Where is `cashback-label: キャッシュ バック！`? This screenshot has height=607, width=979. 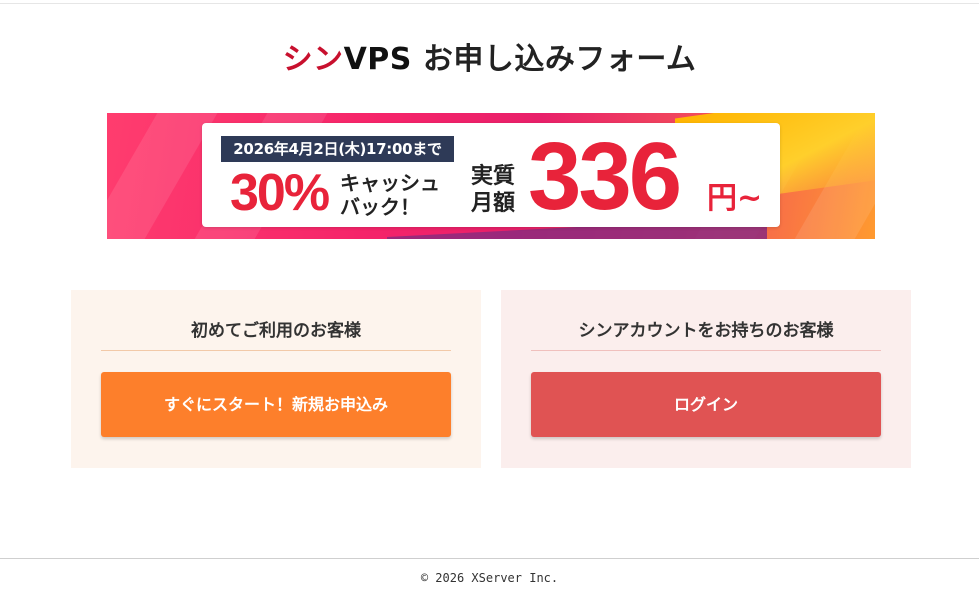 cashback-label: キャッシュ バック！ is located at coordinates (400, 195).